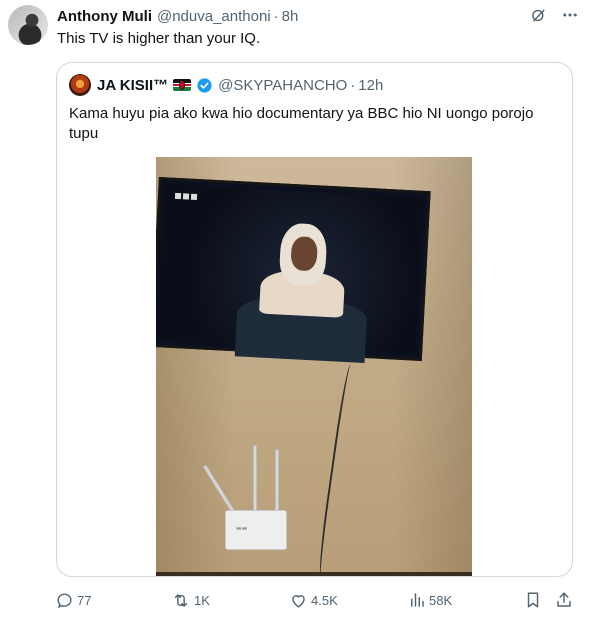 The width and height of the screenshot is (599, 619). I want to click on quoted-author-handle: @SKYPAHANCHO, so click(282, 85).